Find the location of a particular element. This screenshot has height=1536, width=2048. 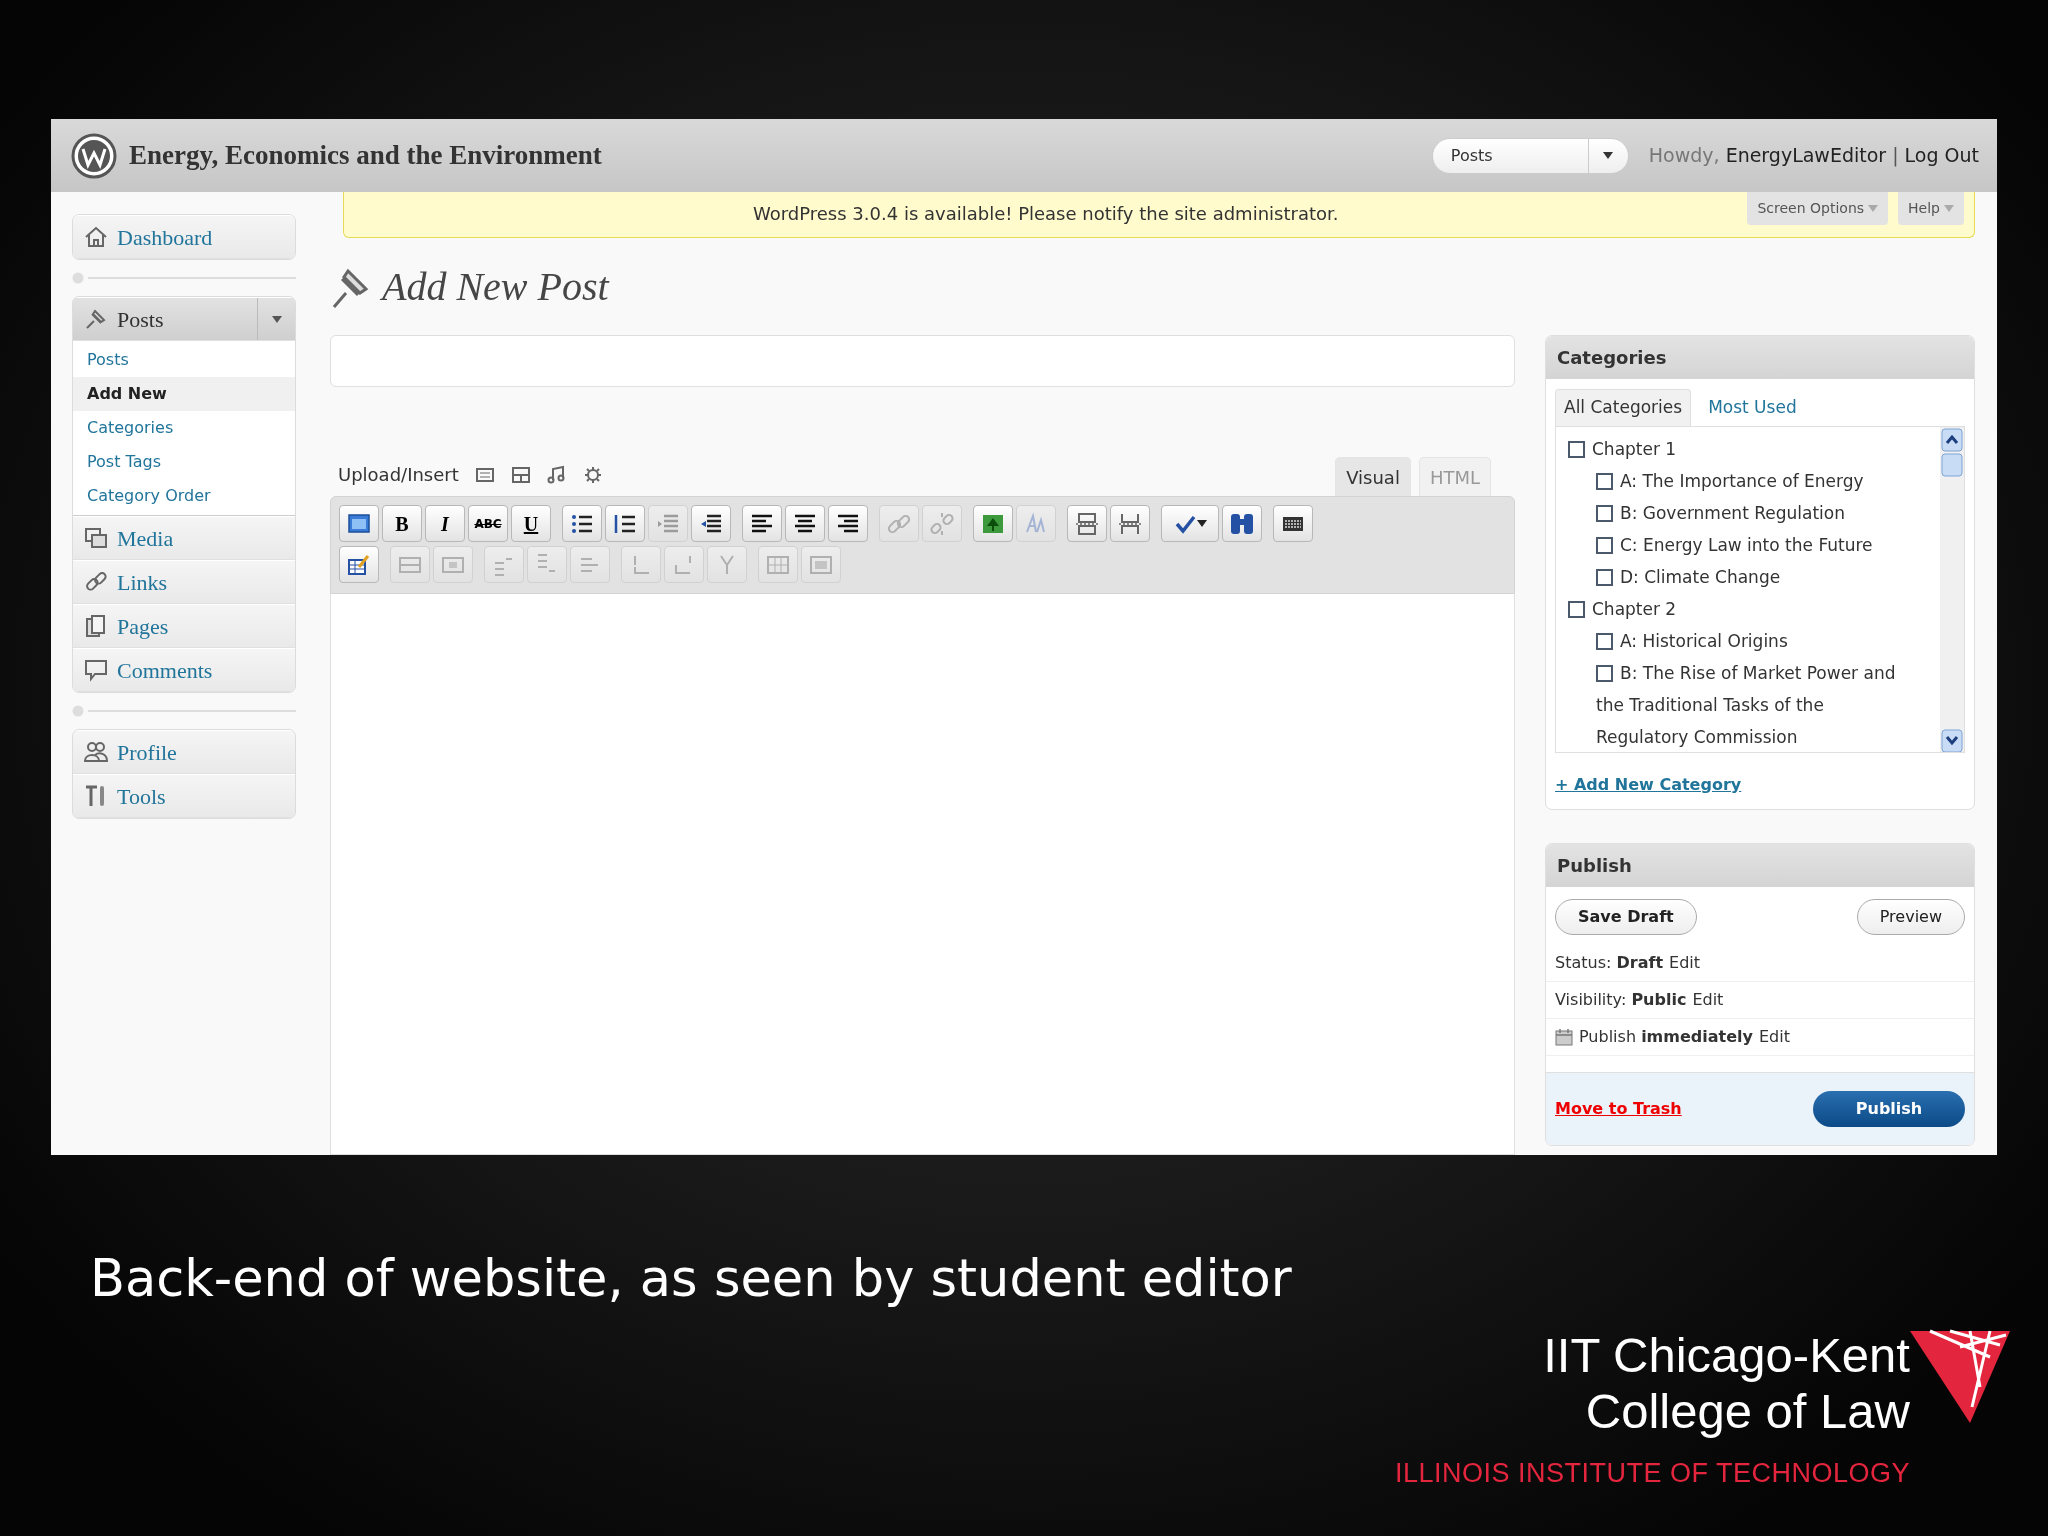

house-icon is located at coordinates (96, 237).